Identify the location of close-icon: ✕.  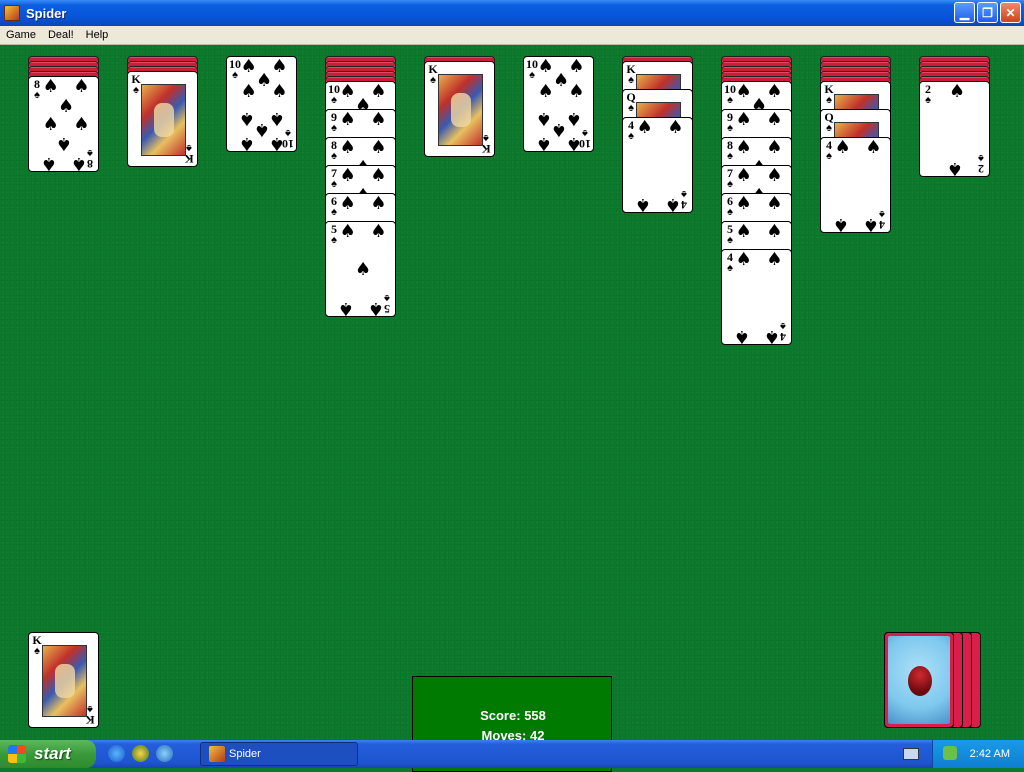
(1010, 12).